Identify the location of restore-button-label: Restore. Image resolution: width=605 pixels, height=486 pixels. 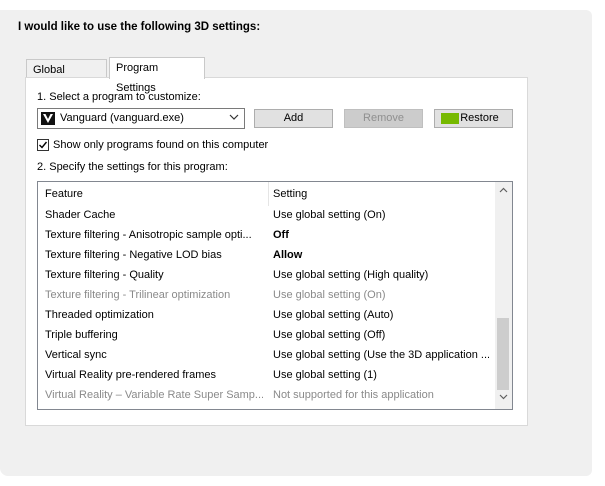
(479, 118).